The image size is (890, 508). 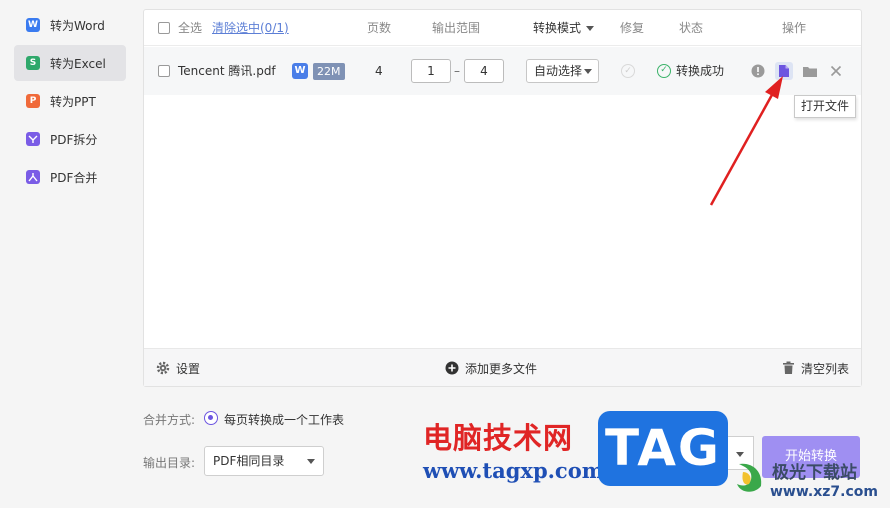 I want to click on mode-header-label: 转换模式, so click(x=557, y=28).